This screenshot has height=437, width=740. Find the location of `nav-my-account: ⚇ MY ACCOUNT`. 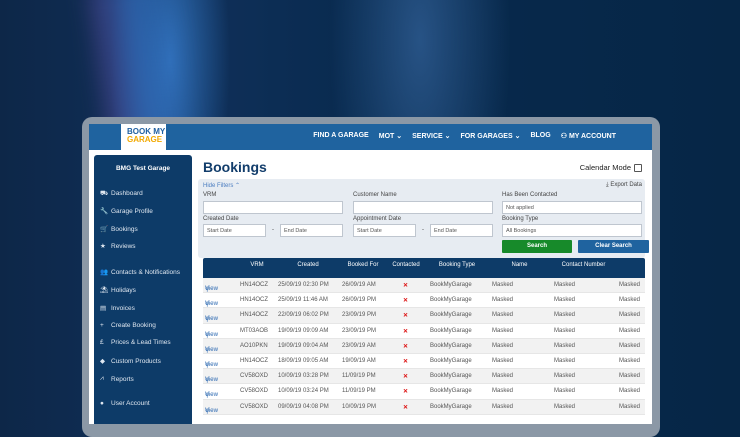

nav-my-account: ⚇ MY ACCOUNT is located at coordinates (588, 136).